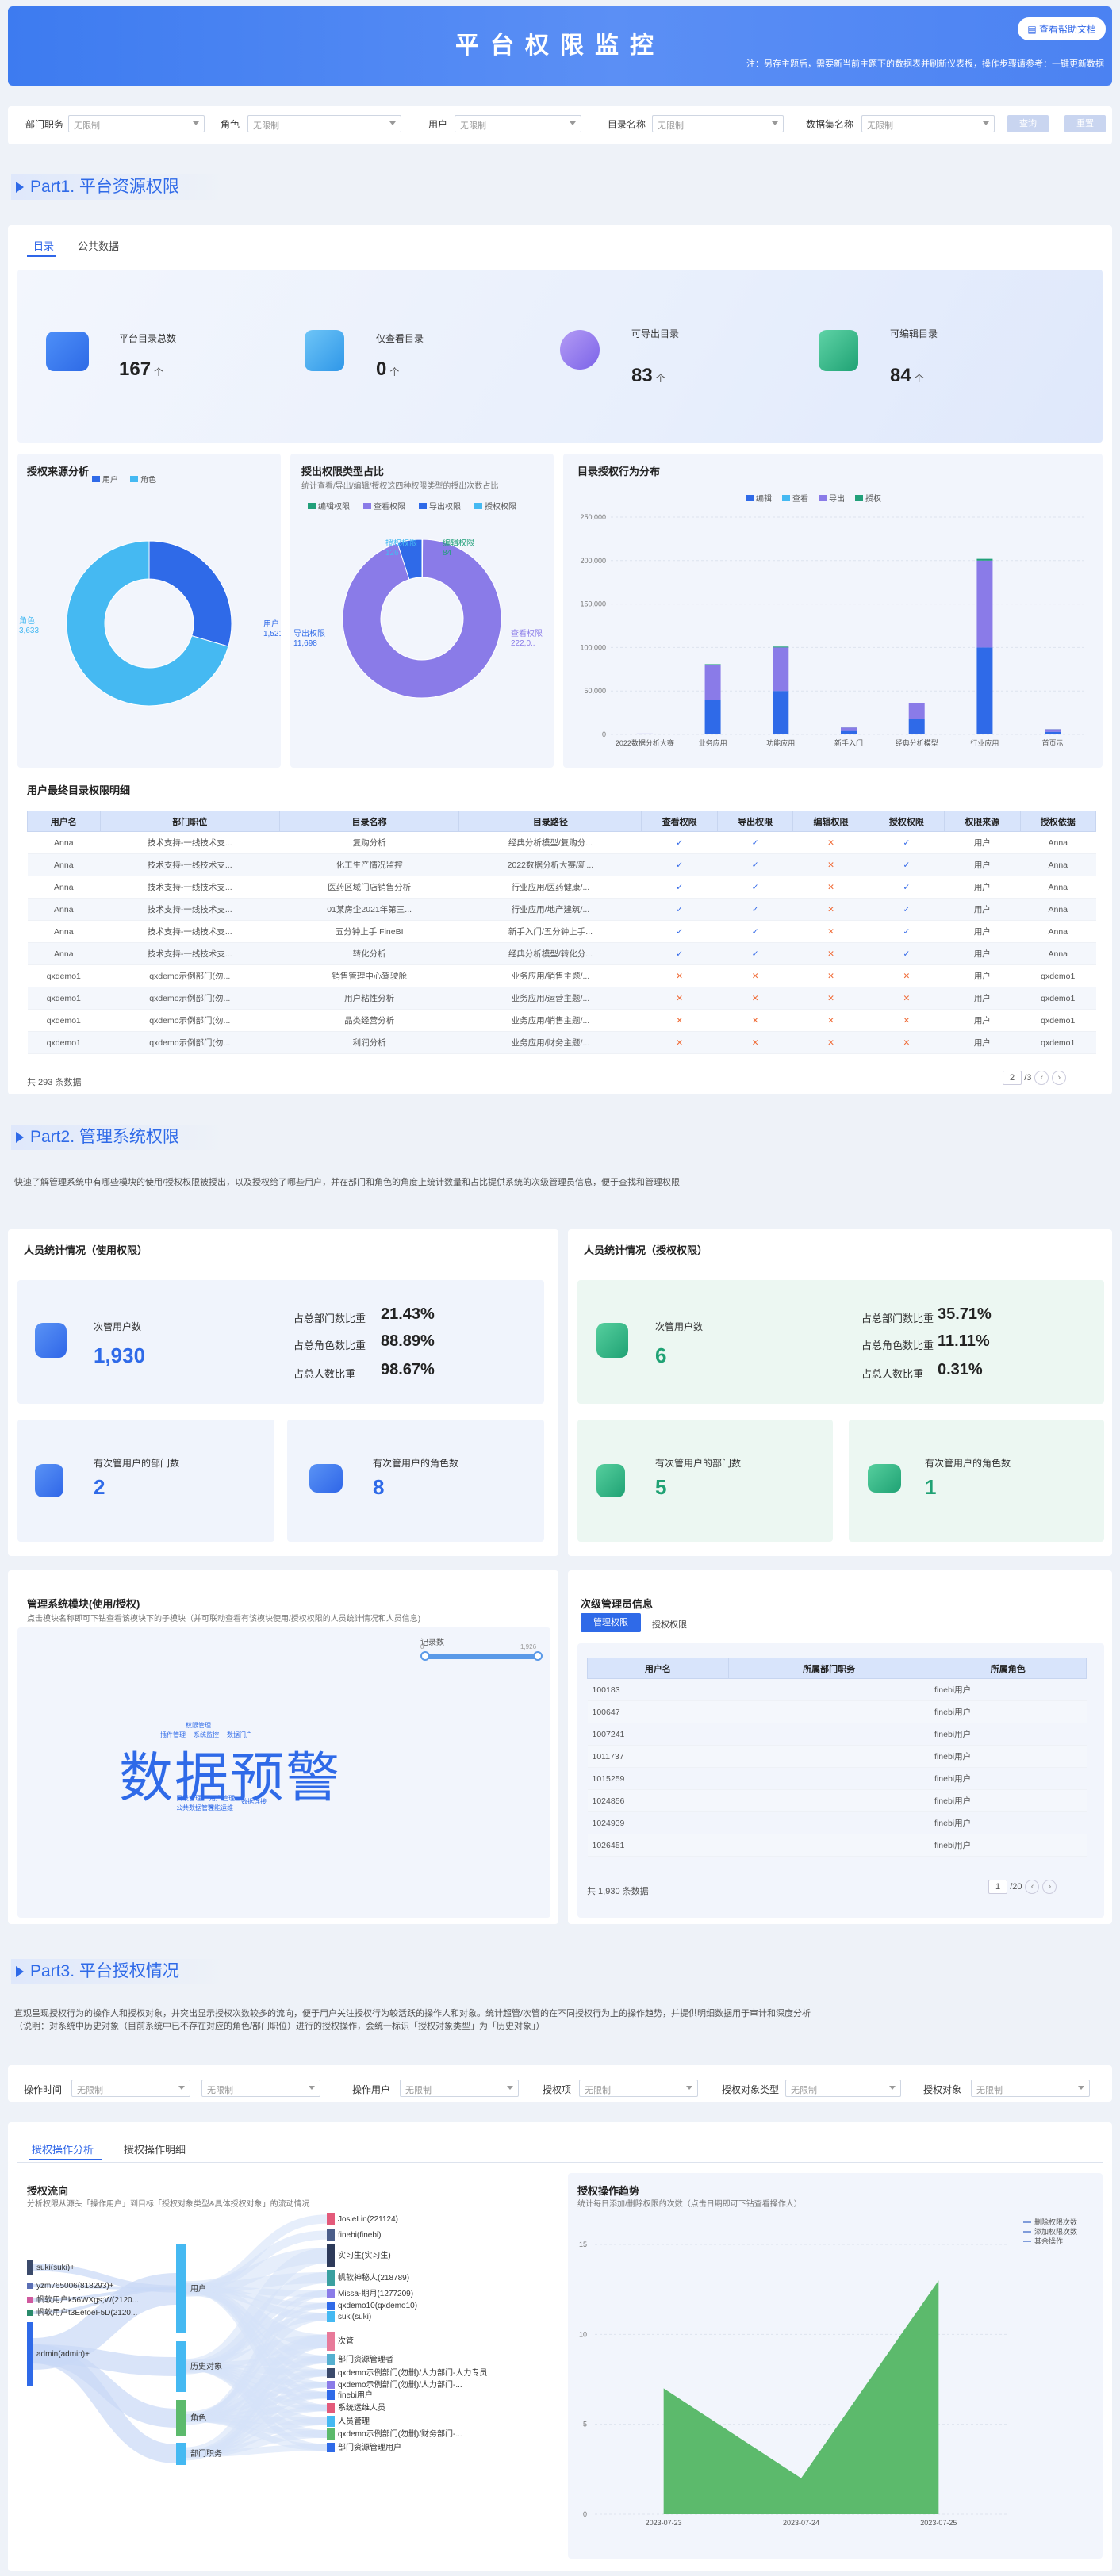 The width and height of the screenshot is (1120, 2576). I want to click on table-header: 授权依据, so click(1057, 822).